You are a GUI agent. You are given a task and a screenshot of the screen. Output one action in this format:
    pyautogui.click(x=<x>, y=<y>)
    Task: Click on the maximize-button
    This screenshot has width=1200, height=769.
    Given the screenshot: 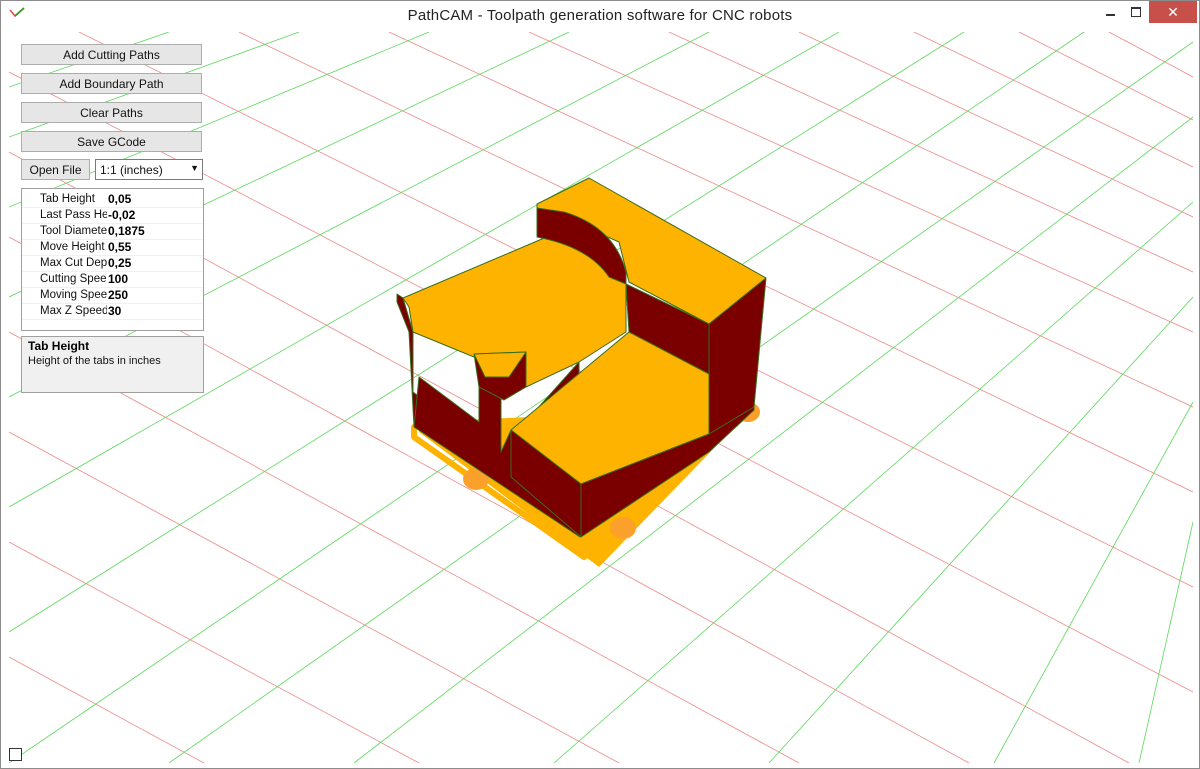 What is the action you would take?
    pyautogui.click(x=1136, y=12)
    